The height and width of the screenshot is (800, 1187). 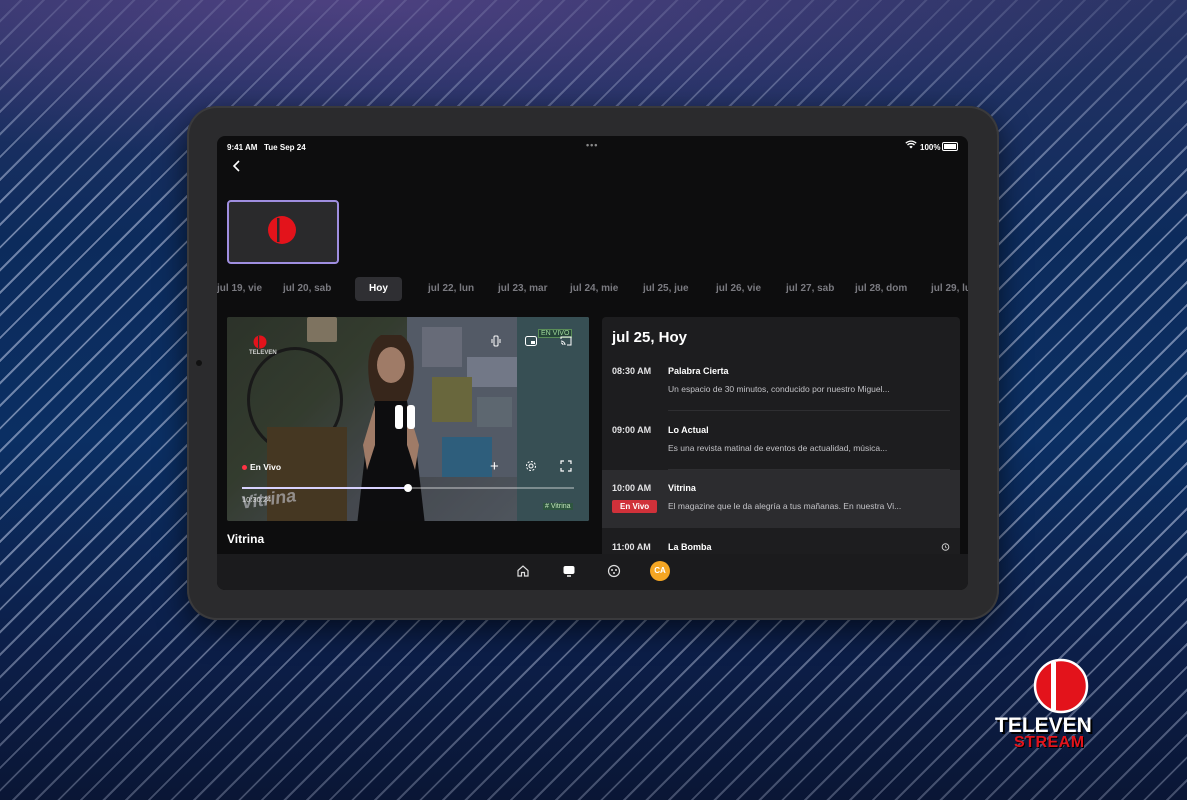 I want to click on date-chip: jul 20, sab, so click(x=307, y=289).